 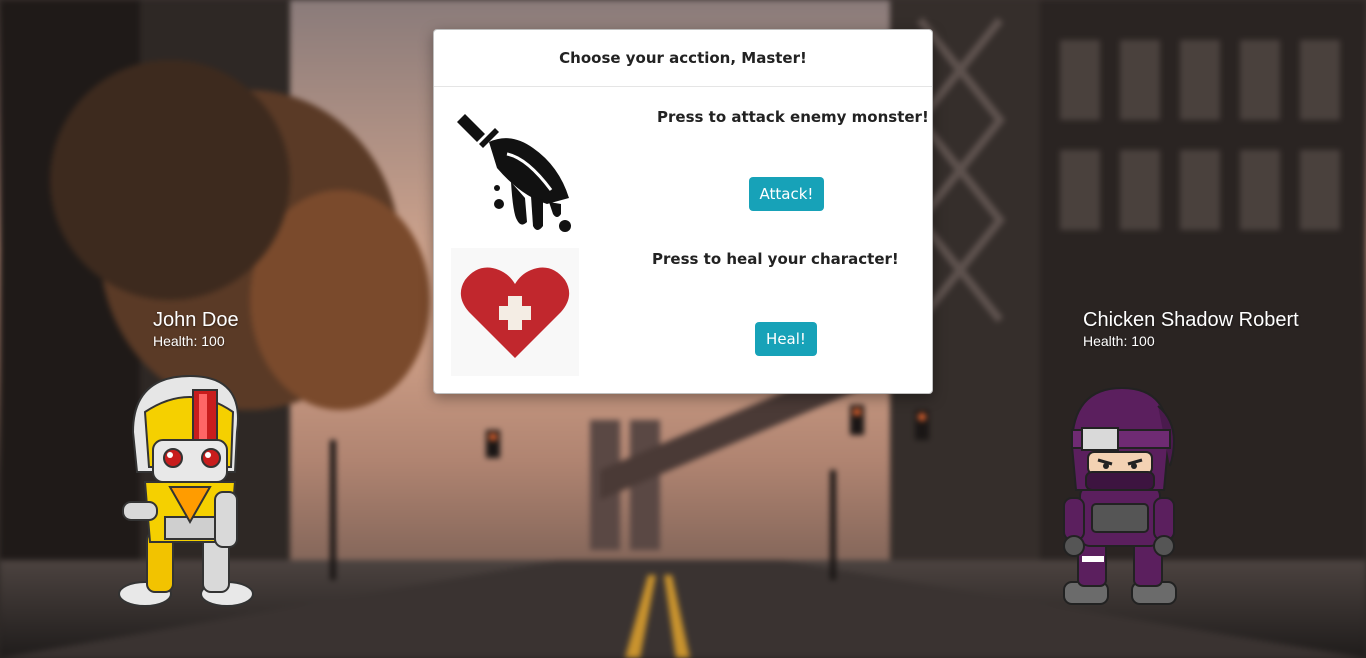 I want to click on attack-button: Attack!, so click(x=786, y=194).